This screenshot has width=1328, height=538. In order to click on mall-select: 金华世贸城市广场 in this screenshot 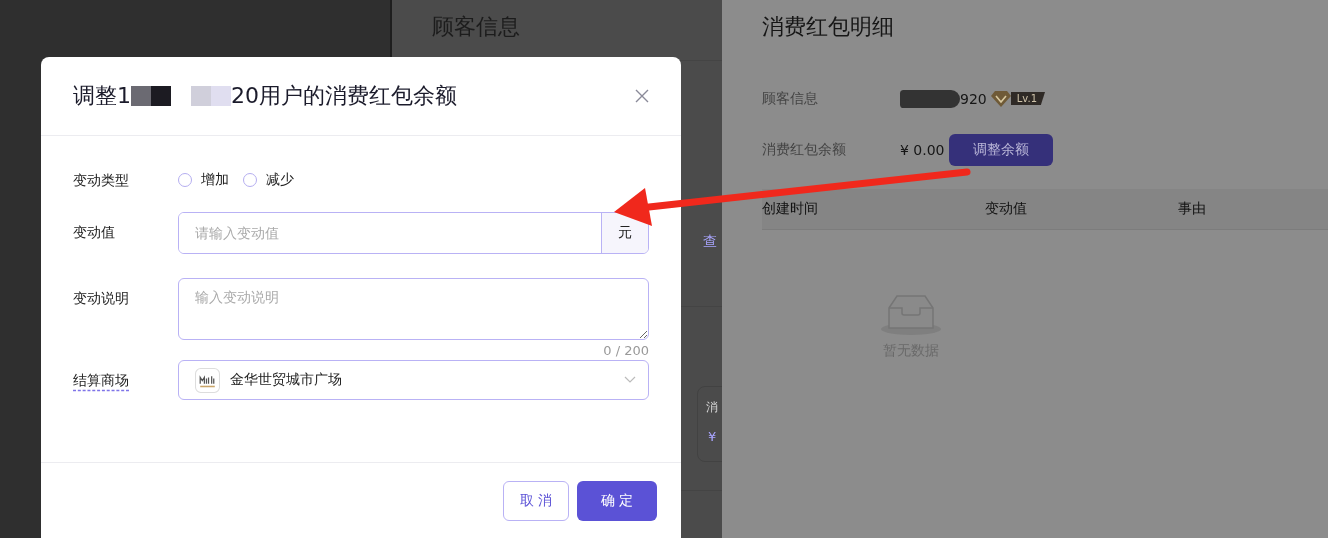, I will do `click(413, 380)`.